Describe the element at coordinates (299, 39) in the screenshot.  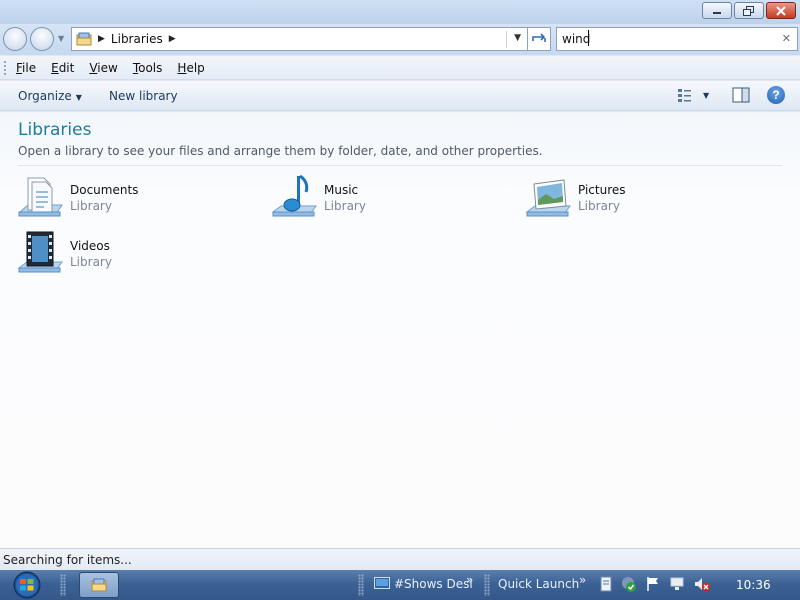
I see `address-bar: ▶ Libraries ▶ ▼` at that location.